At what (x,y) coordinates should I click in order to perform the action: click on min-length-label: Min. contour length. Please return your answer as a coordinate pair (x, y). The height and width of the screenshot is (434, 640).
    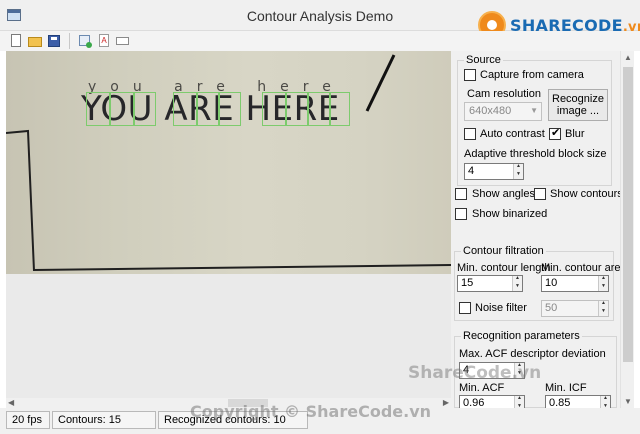
    Looking at the image, I should click on (504, 268).